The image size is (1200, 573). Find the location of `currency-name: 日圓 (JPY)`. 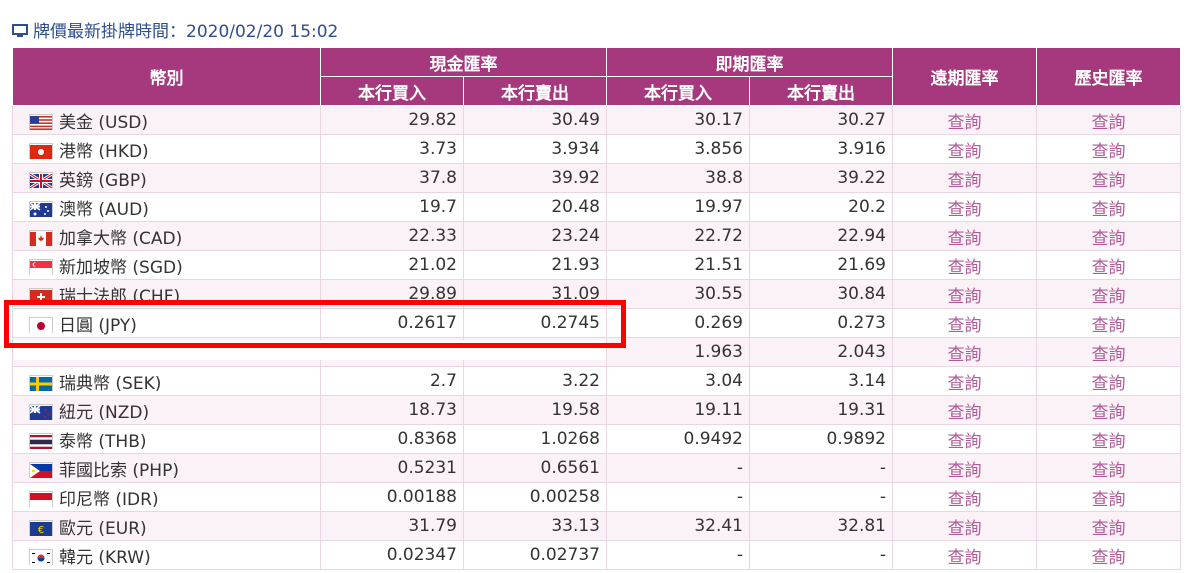

currency-name: 日圓 (JPY) is located at coordinates (98, 325).